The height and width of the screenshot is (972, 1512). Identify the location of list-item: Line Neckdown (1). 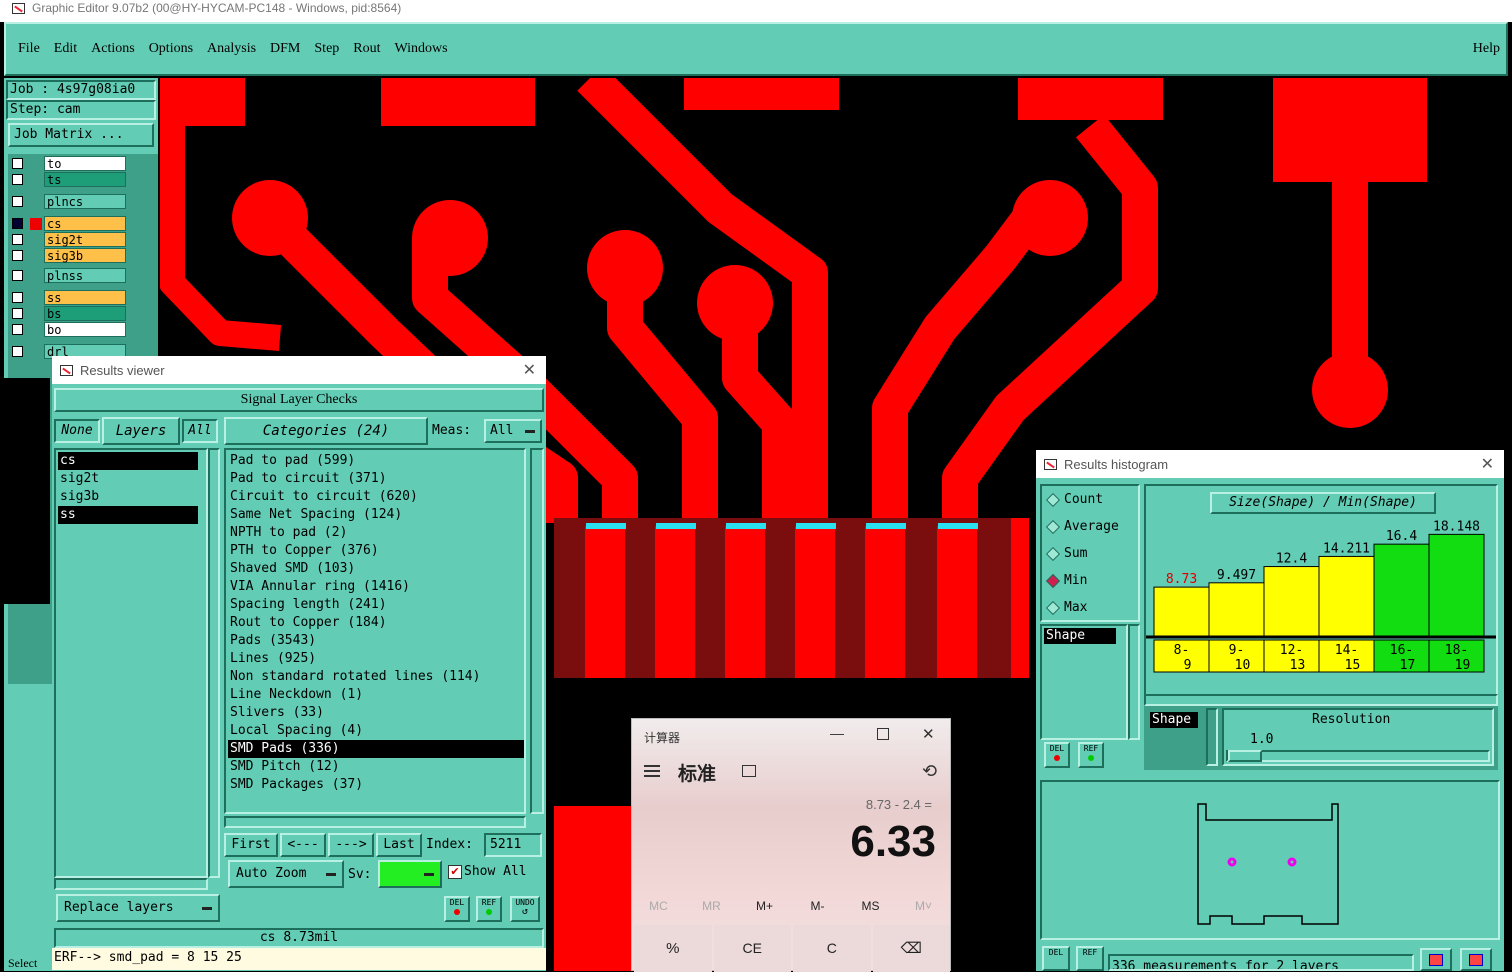
(376, 695).